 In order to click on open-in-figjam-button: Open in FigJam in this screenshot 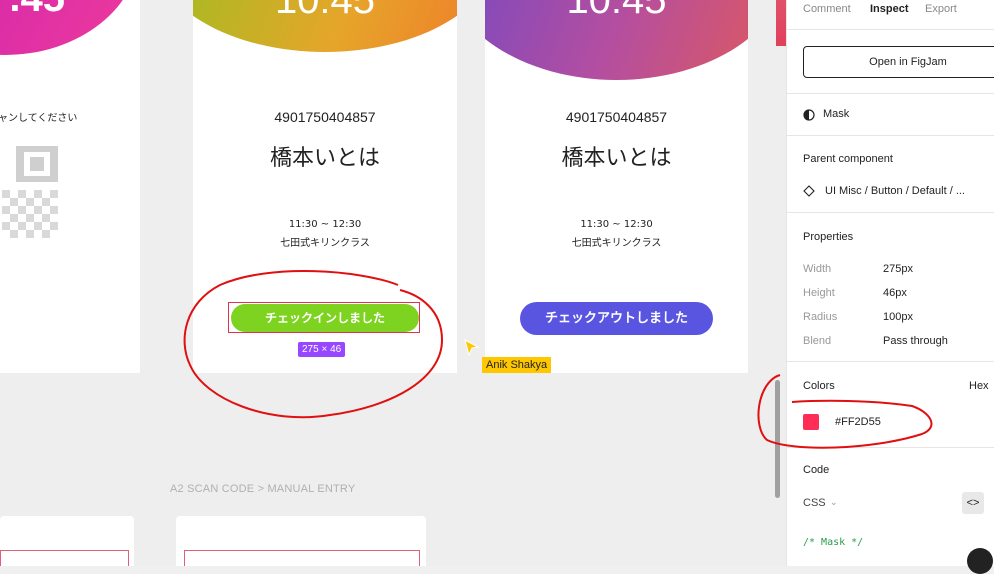, I will do `click(898, 62)`.